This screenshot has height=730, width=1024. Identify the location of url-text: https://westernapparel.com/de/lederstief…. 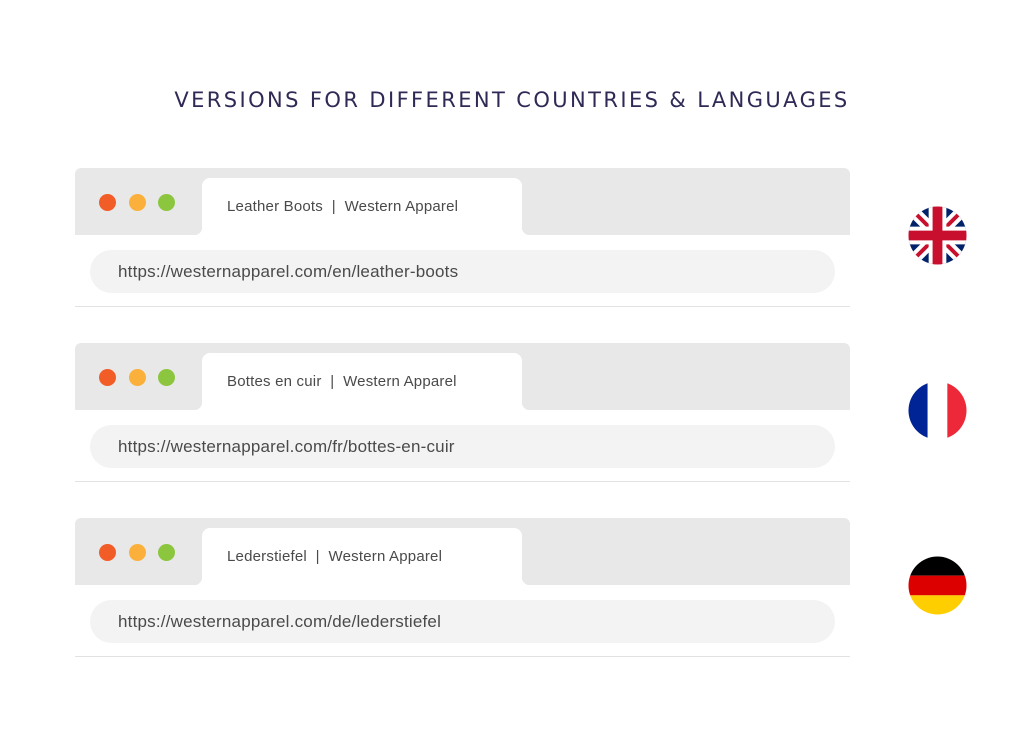
(280, 621).